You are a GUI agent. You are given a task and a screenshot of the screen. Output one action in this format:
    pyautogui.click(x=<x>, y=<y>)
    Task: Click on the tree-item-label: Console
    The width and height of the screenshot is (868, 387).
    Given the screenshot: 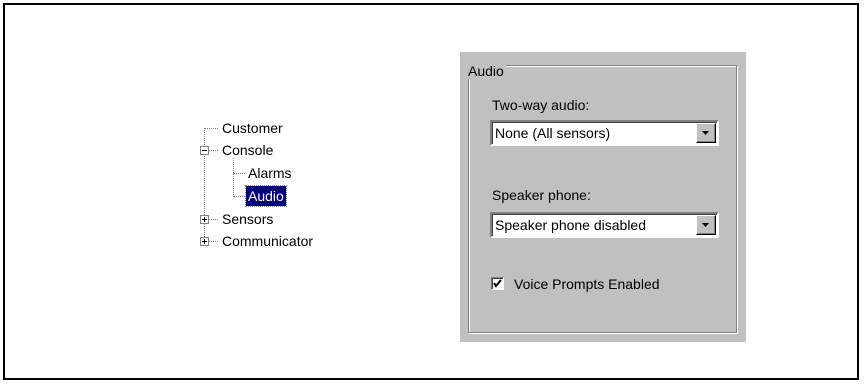 What is the action you would take?
    pyautogui.click(x=248, y=150)
    